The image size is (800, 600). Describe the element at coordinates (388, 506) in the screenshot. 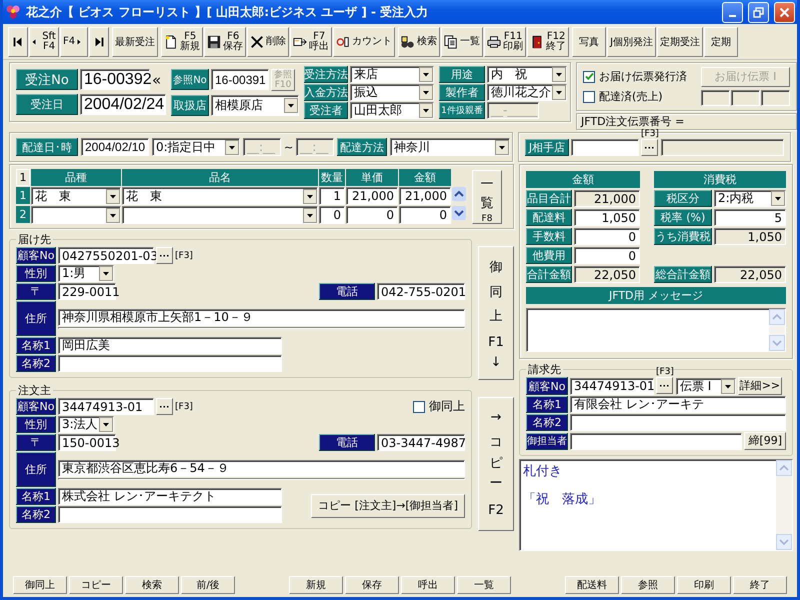

I see `copy-button: コピー [注文主]→[御担当者]` at that location.